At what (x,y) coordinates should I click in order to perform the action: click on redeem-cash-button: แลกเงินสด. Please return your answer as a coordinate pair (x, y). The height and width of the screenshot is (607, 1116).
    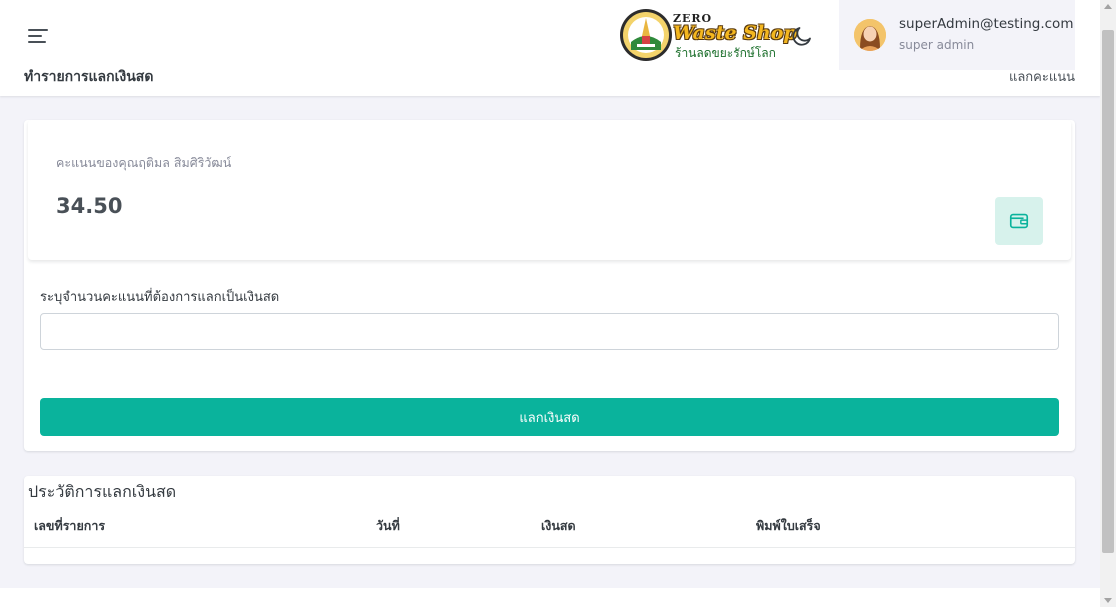
    Looking at the image, I should click on (549, 417).